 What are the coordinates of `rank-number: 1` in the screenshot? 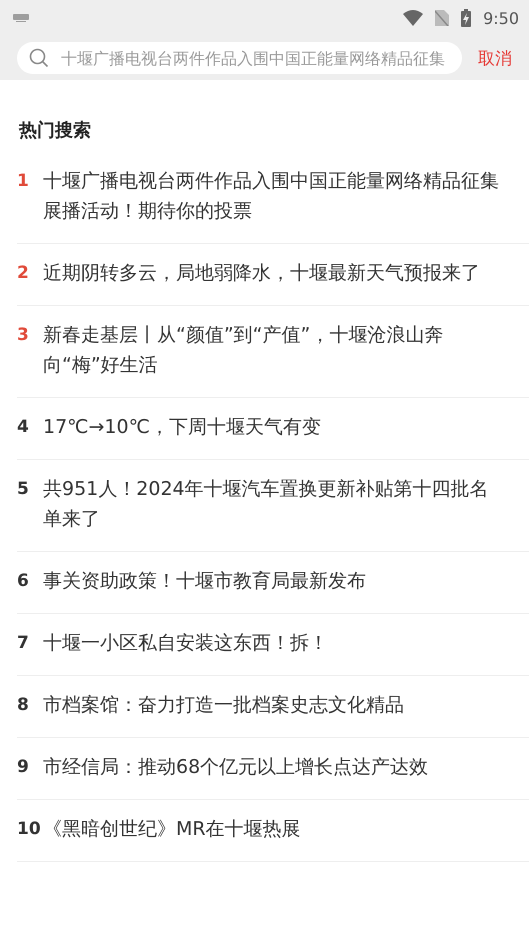 It's located at (23, 181).